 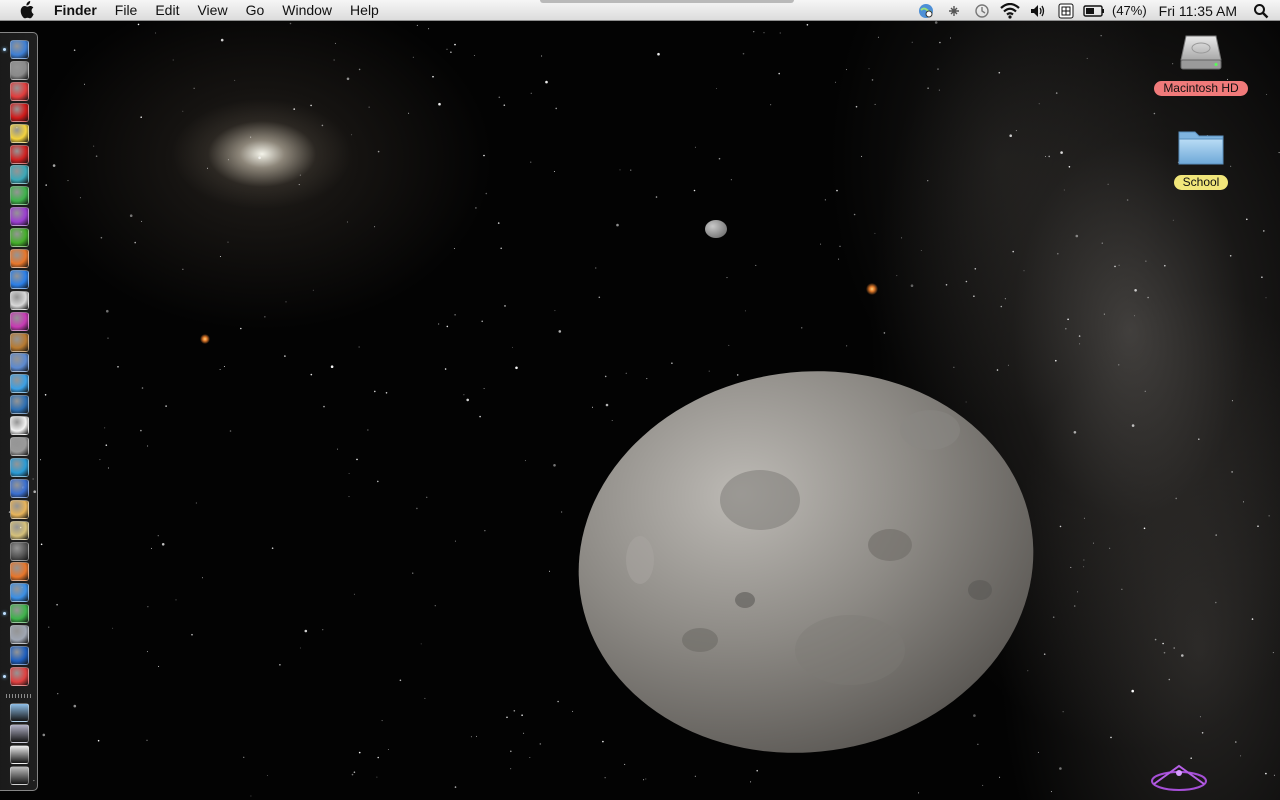 What do you see at coordinates (212, 10) in the screenshot?
I see `menu-view: View` at bounding box center [212, 10].